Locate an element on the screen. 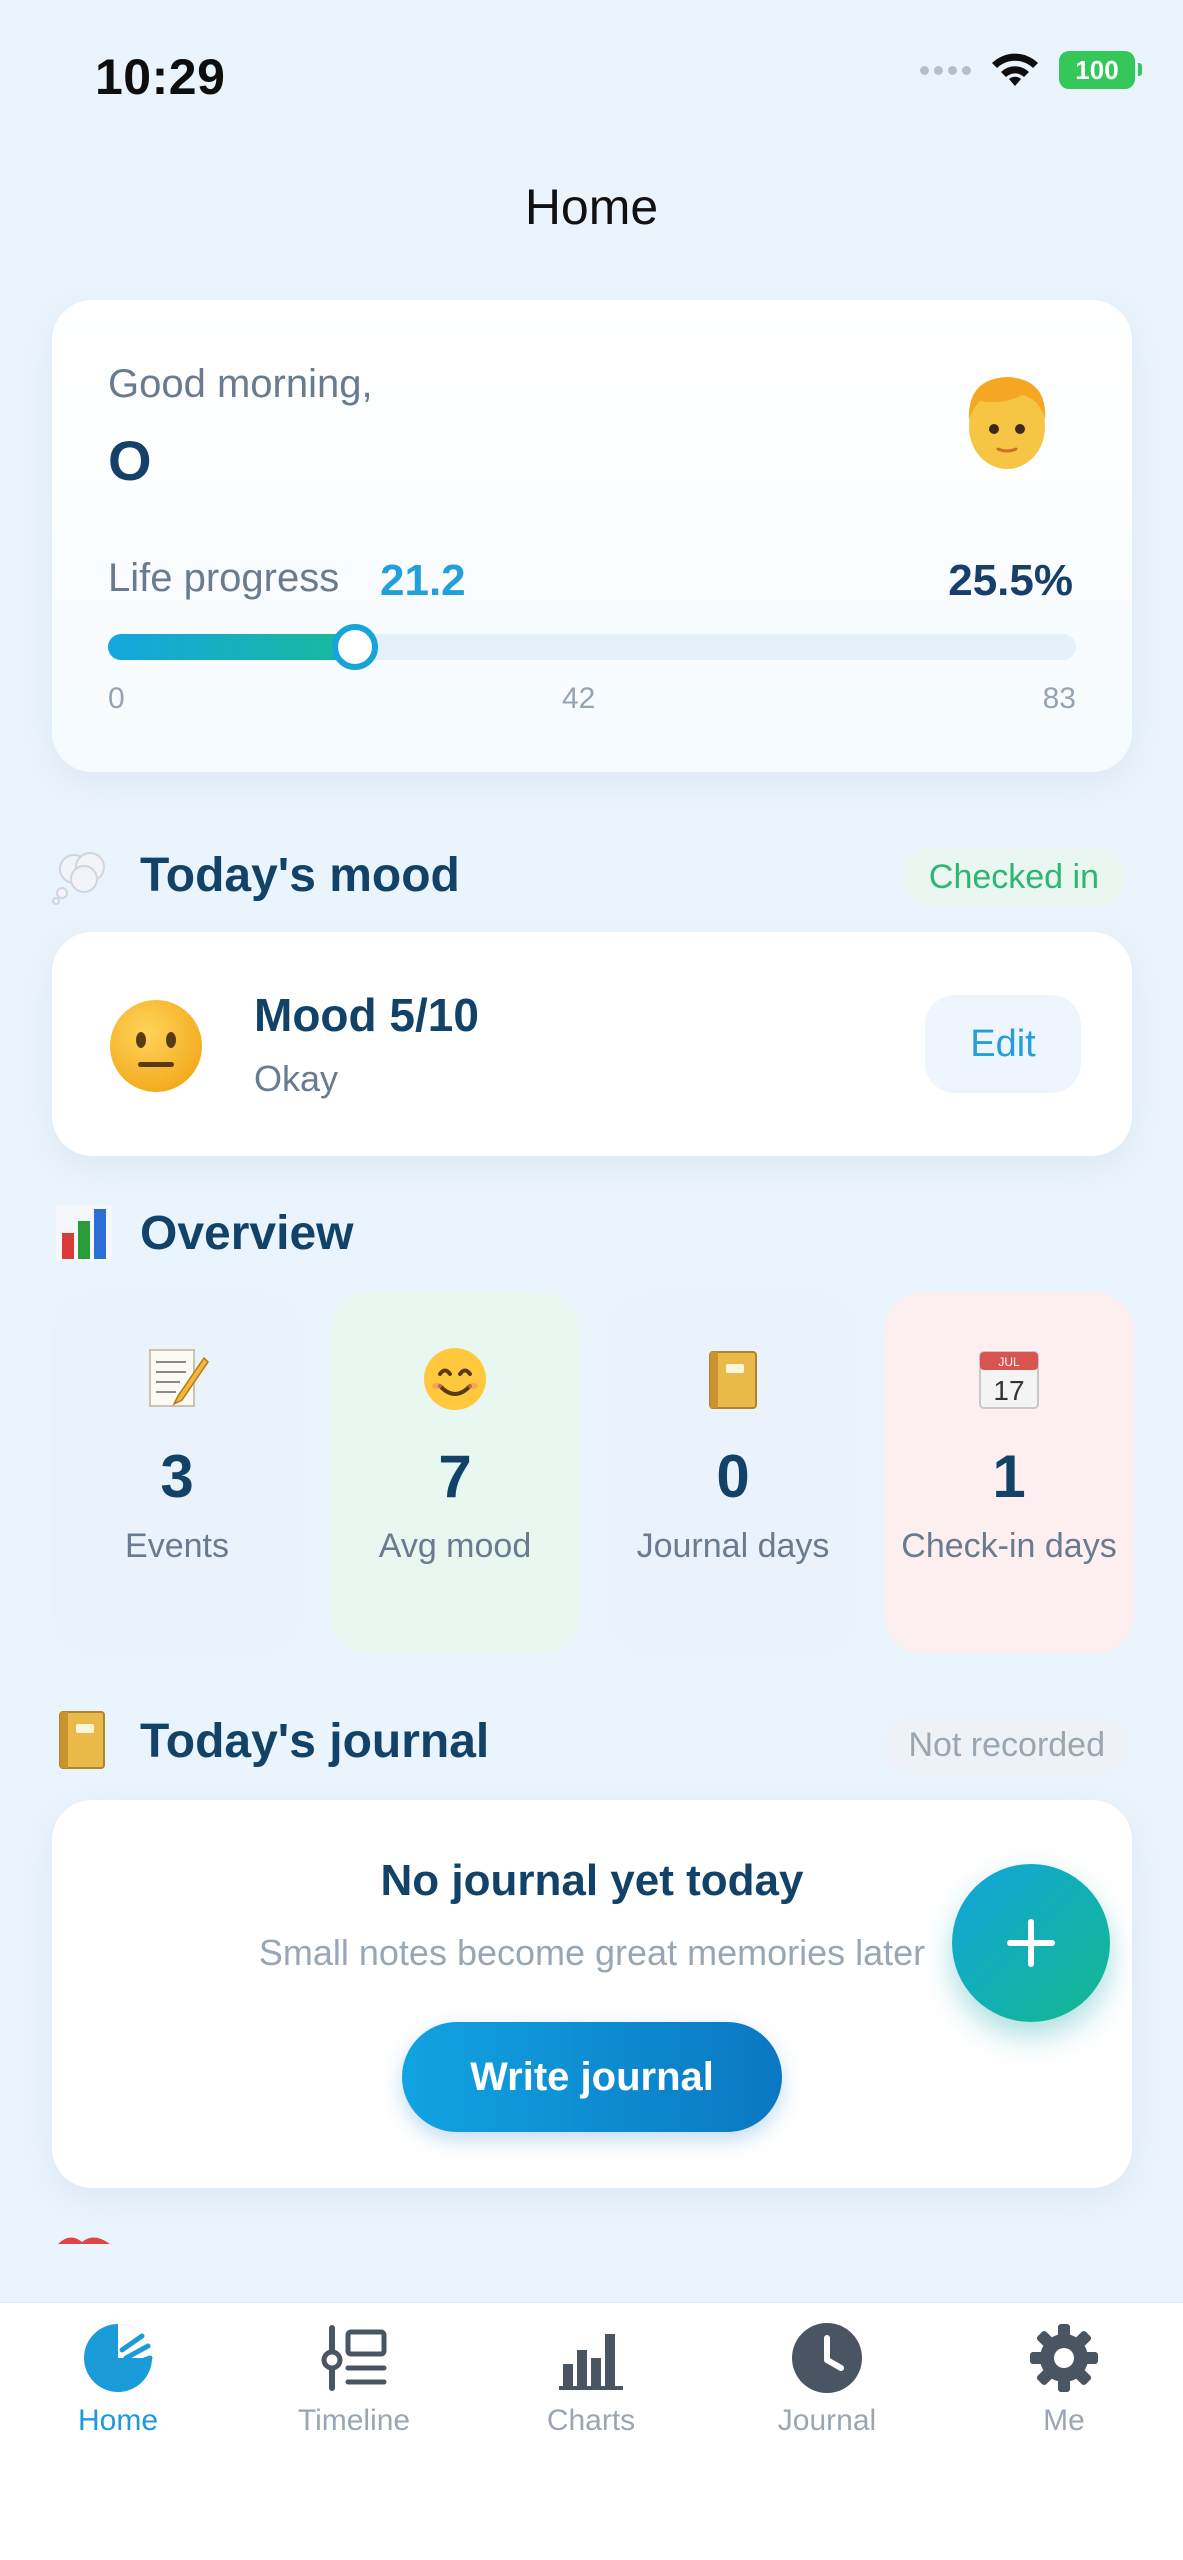 The height and width of the screenshot is (2560, 1183). cellular-signal-icon is located at coordinates (945, 70).